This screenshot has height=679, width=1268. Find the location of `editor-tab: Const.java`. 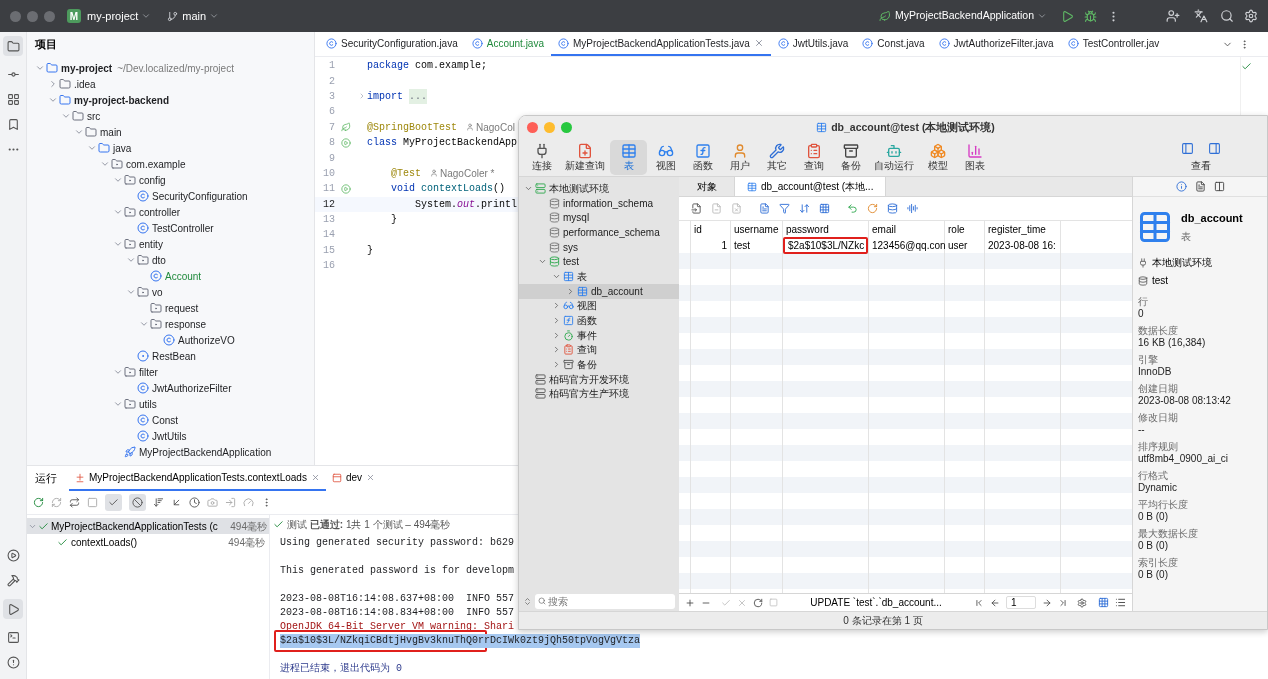

editor-tab: Const.java is located at coordinates (893, 44).